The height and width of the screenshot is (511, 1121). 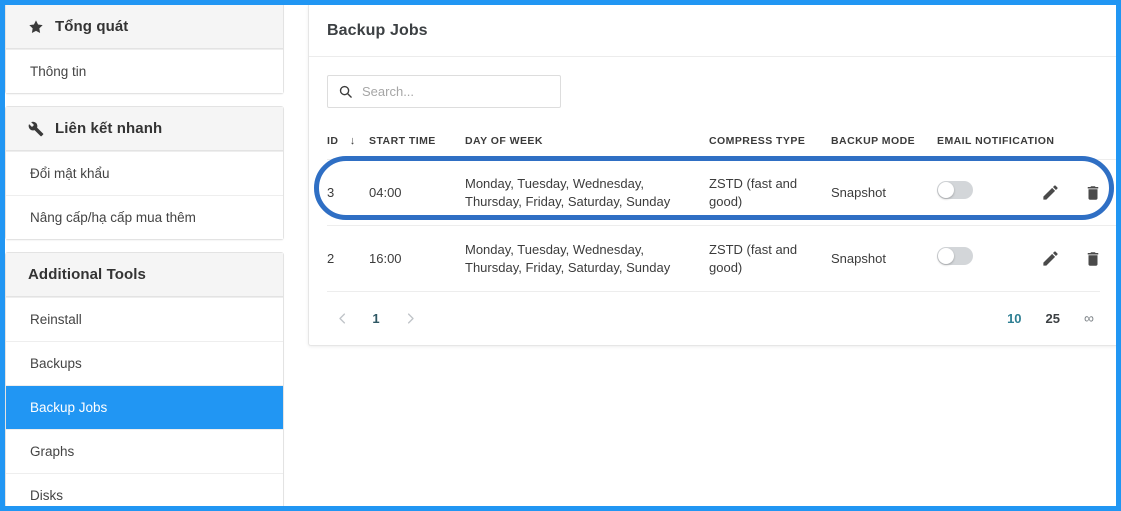 What do you see at coordinates (417, 192) in the screenshot?
I see `cell-start-time: 04:00` at bounding box center [417, 192].